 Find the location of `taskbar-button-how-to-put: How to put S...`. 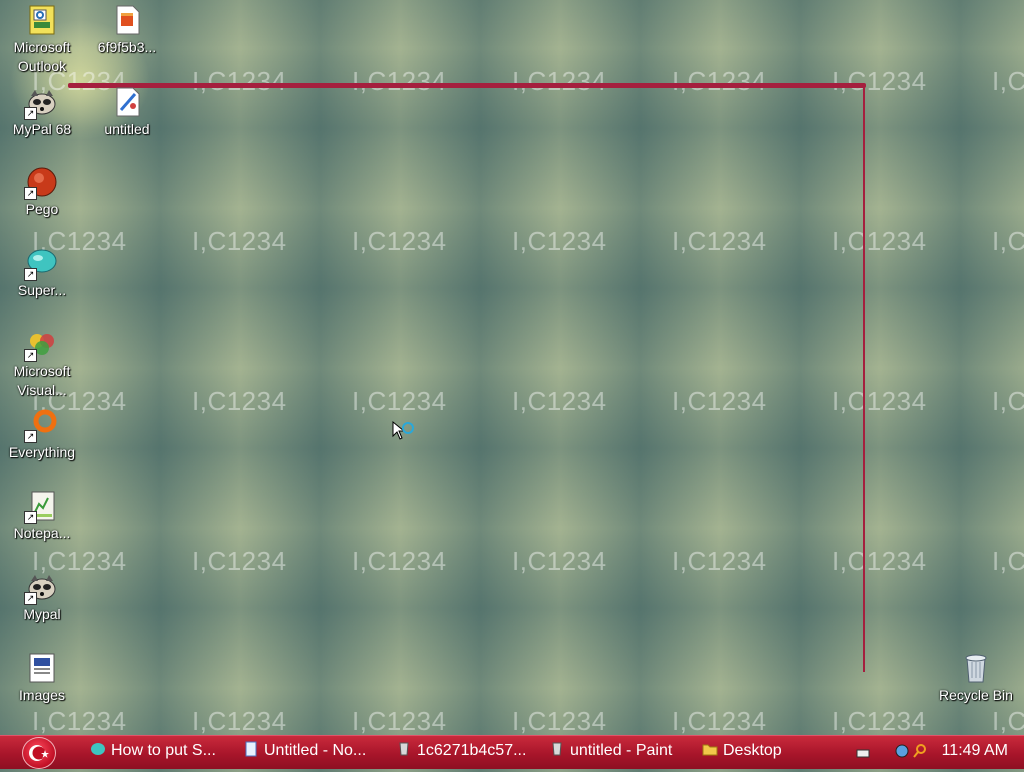

taskbar-button-how-to-put: How to put S... is located at coordinates (153, 751).